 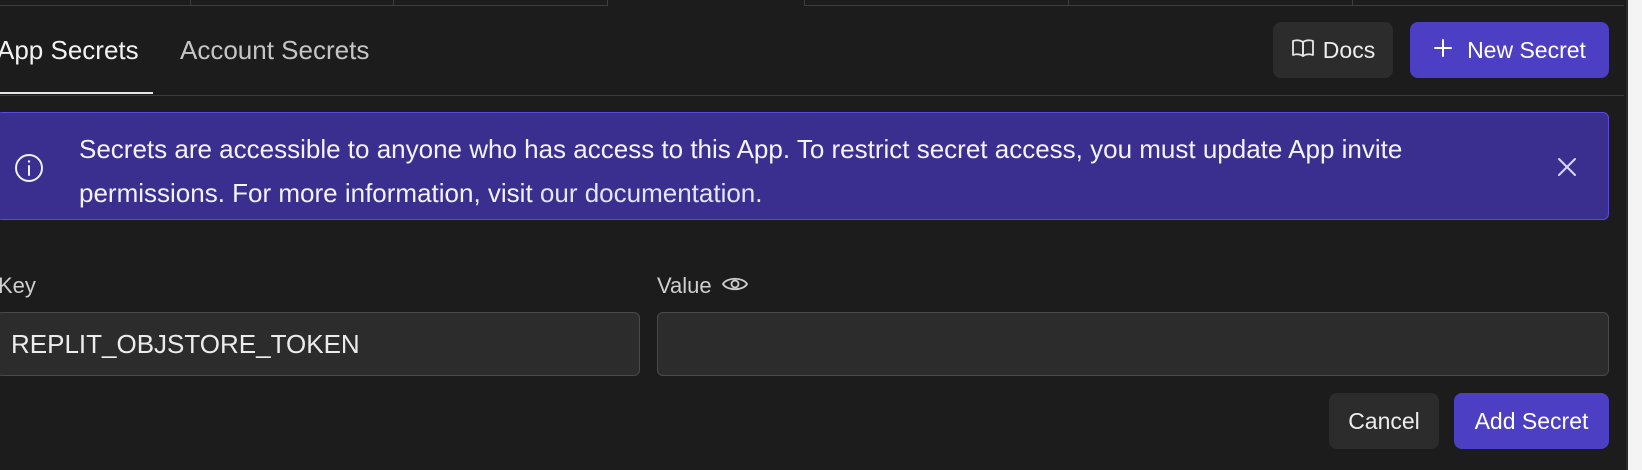 I want to click on new-secret-button: New Secret, so click(x=1509, y=50).